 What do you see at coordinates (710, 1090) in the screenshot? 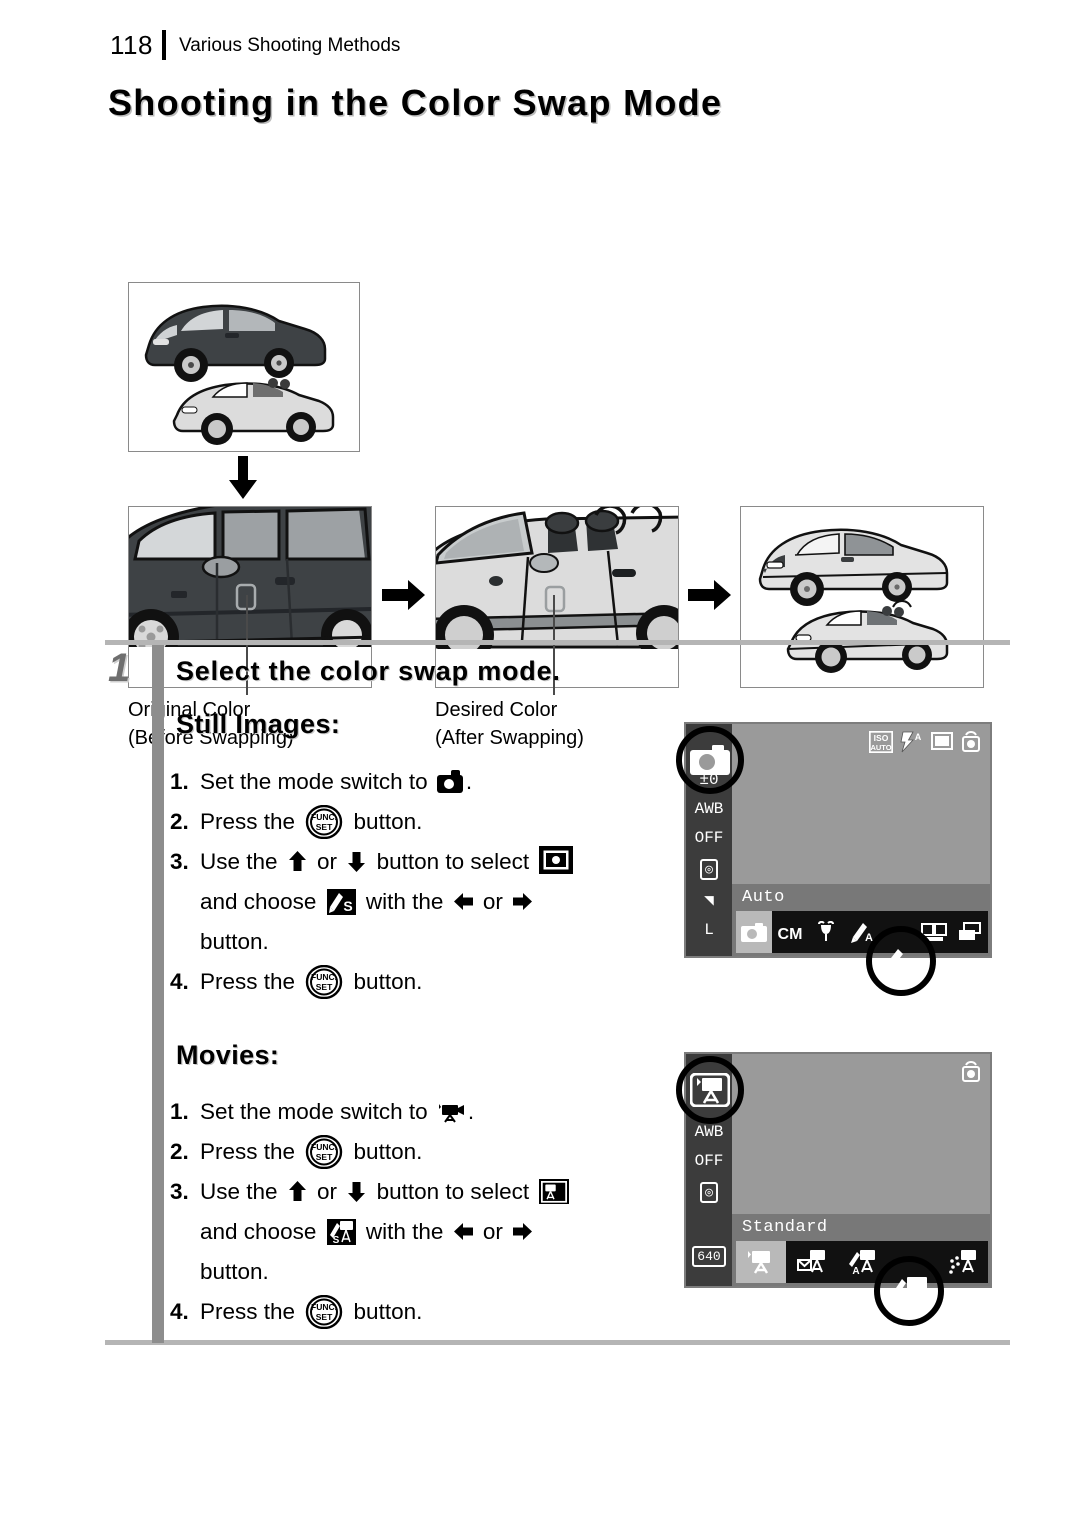
I see `badge-movie-mode` at bounding box center [710, 1090].